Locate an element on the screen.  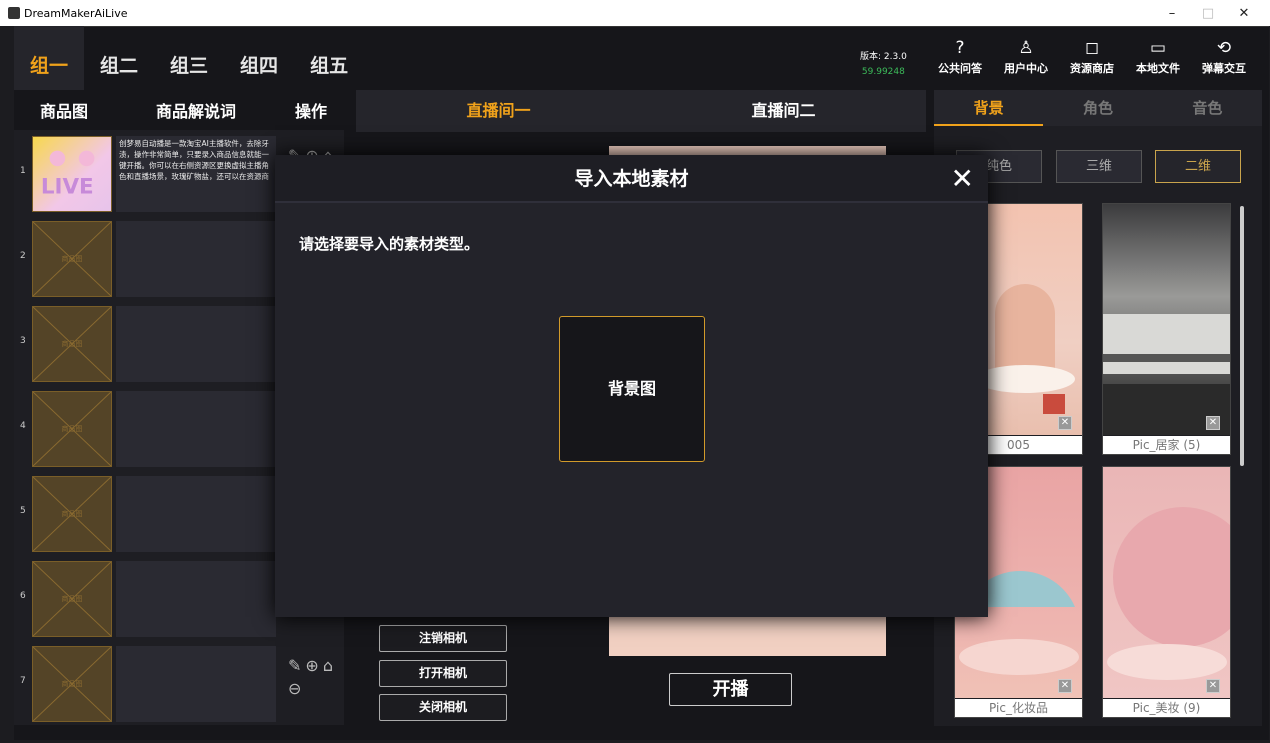
product-row: 7 商品图 ✎ ⊕ ⌂ ⊖ is located at coordinates (179, 682).